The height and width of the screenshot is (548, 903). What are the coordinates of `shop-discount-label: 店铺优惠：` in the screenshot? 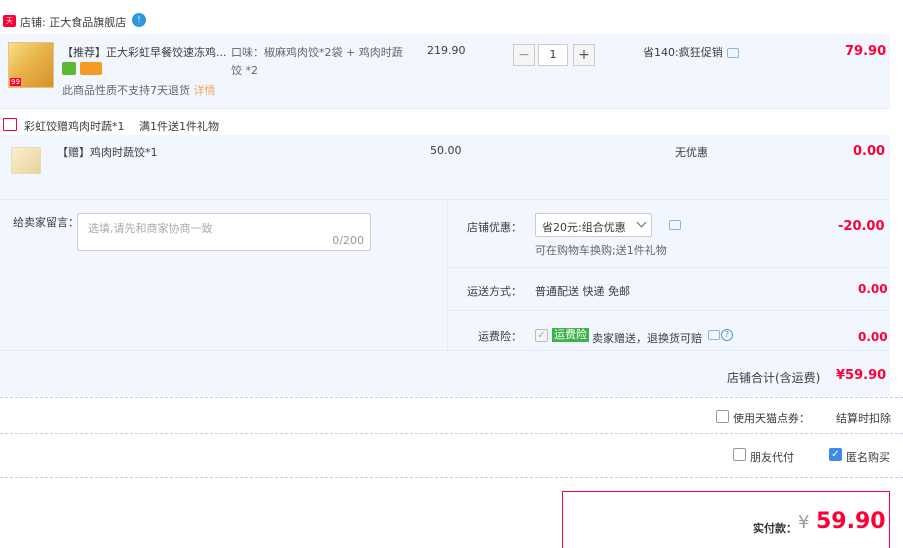 It's located at (494, 227).